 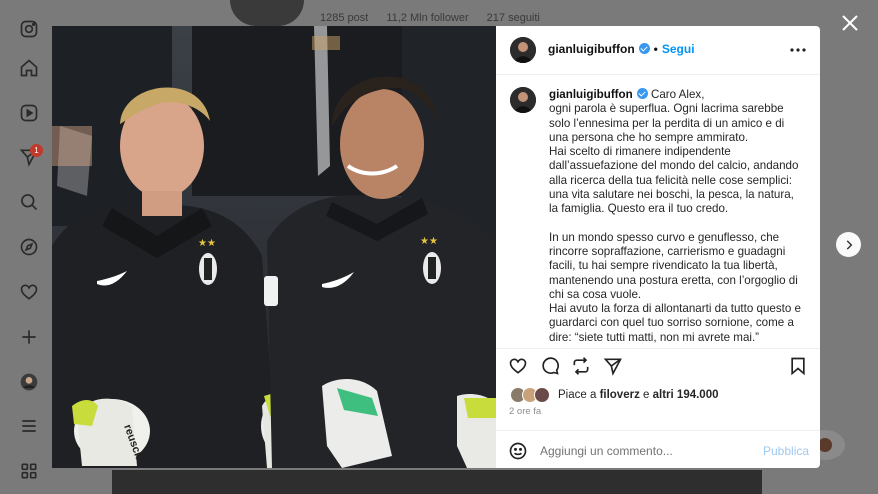 I want to click on post-timestamp: 2 ore fa, so click(x=525, y=411).